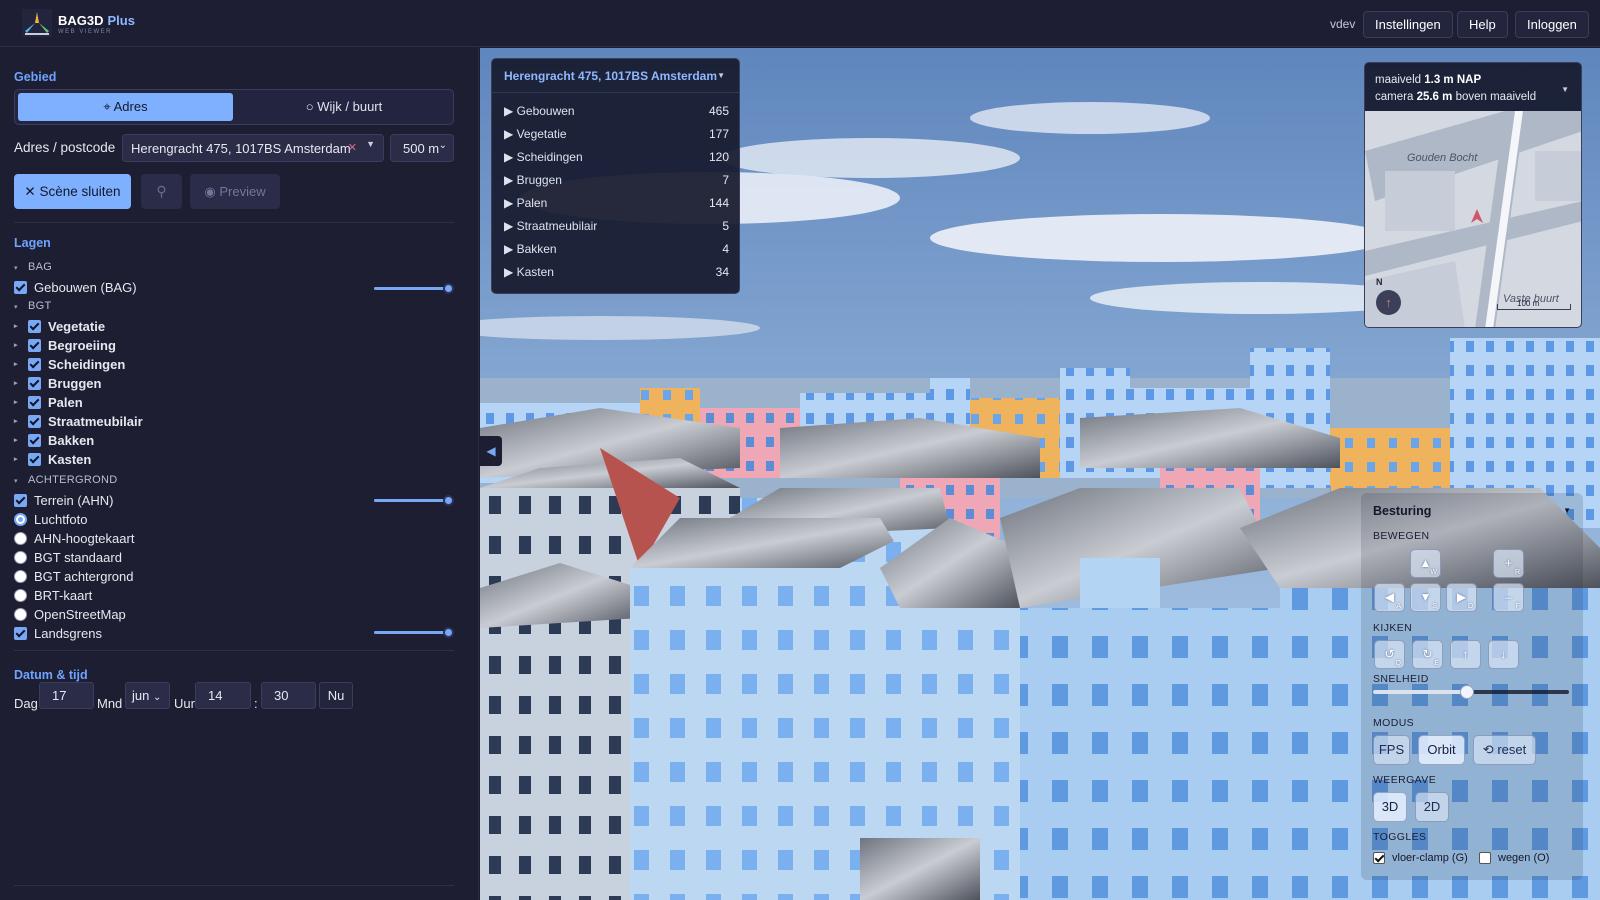 The width and height of the screenshot is (1600, 900). What do you see at coordinates (33, 306) in the screenshot?
I see `group-bgt: ▾ BGT` at bounding box center [33, 306].